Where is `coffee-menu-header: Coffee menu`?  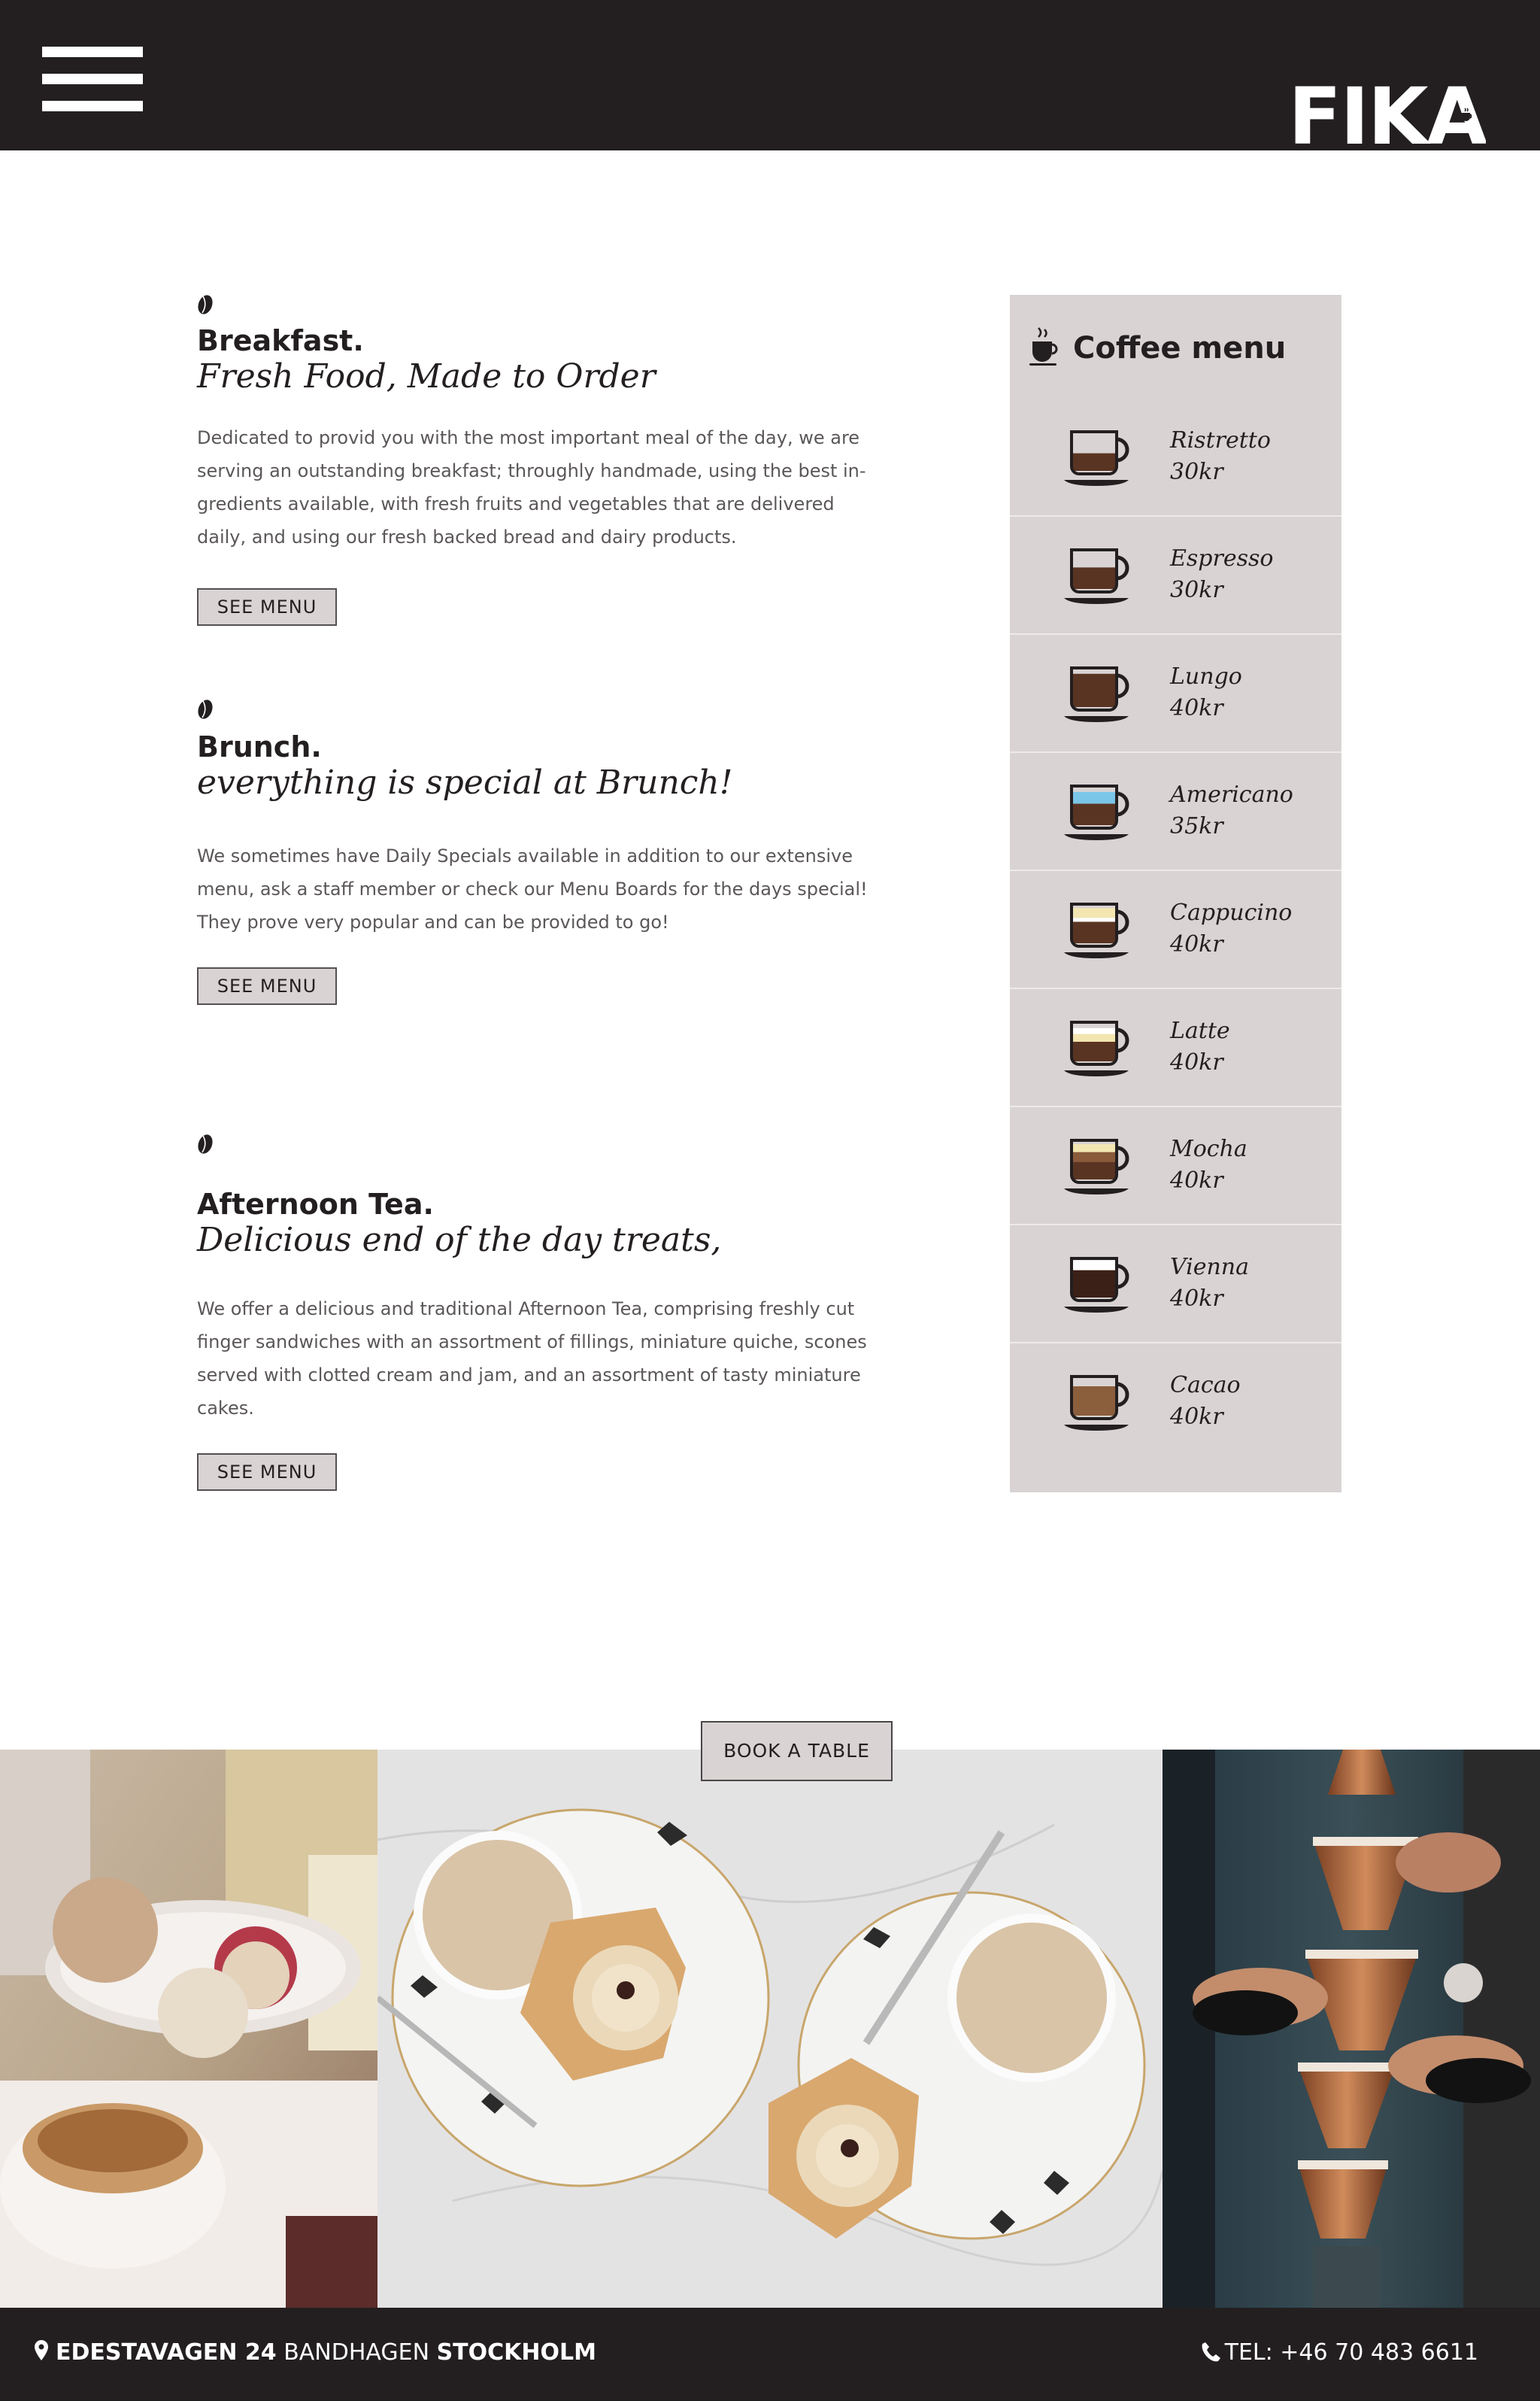 coffee-menu-header: Coffee menu is located at coordinates (1178, 351).